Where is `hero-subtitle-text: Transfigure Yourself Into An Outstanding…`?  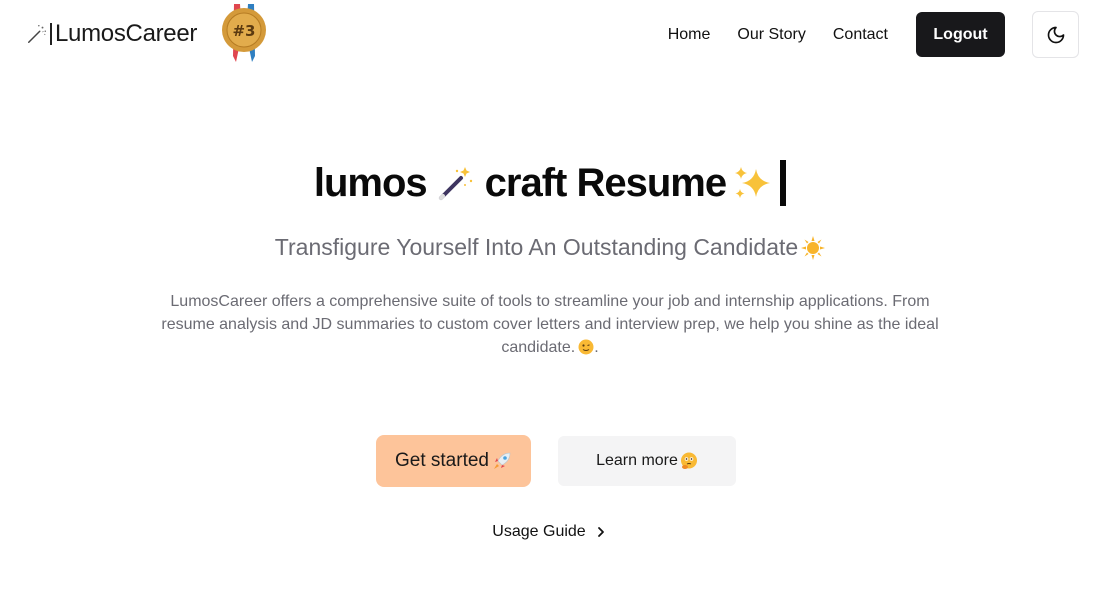 hero-subtitle-text: Transfigure Yourself Into An Outstanding… is located at coordinates (536, 247).